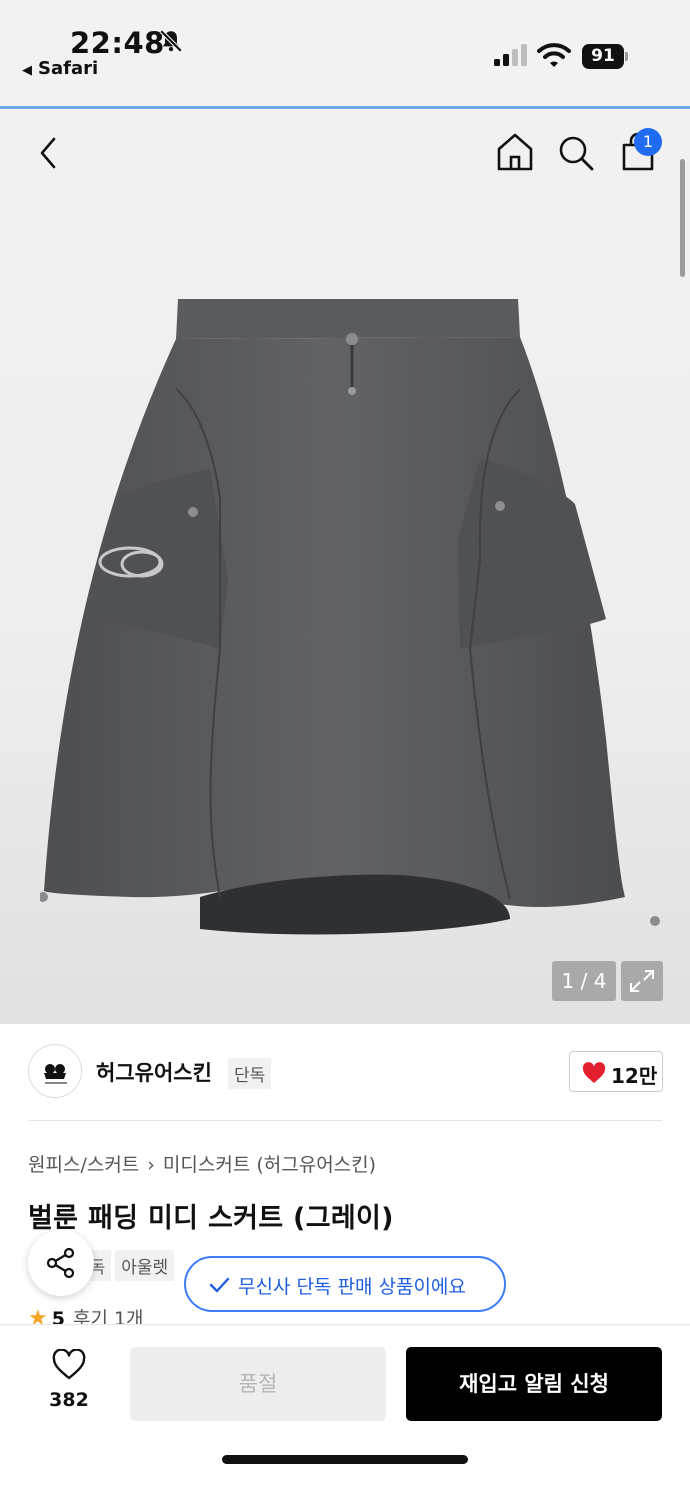  What do you see at coordinates (68, 68) in the screenshot?
I see `back-app-label: Safari` at bounding box center [68, 68].